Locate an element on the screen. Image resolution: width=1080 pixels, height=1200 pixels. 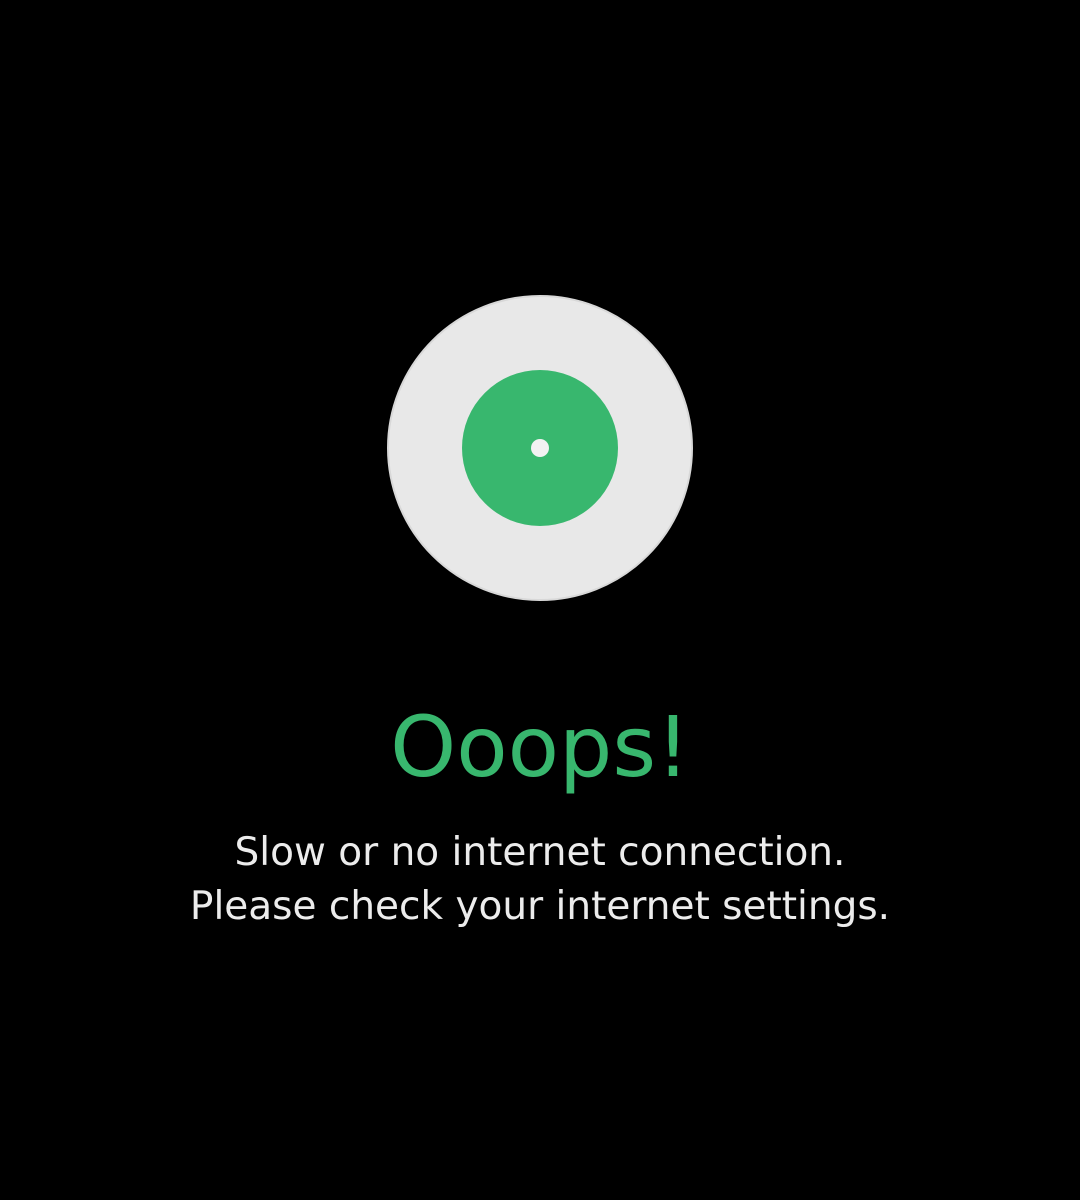
error-message-line-1: Slow or no internet connection. is located at coordinates (540, 852).